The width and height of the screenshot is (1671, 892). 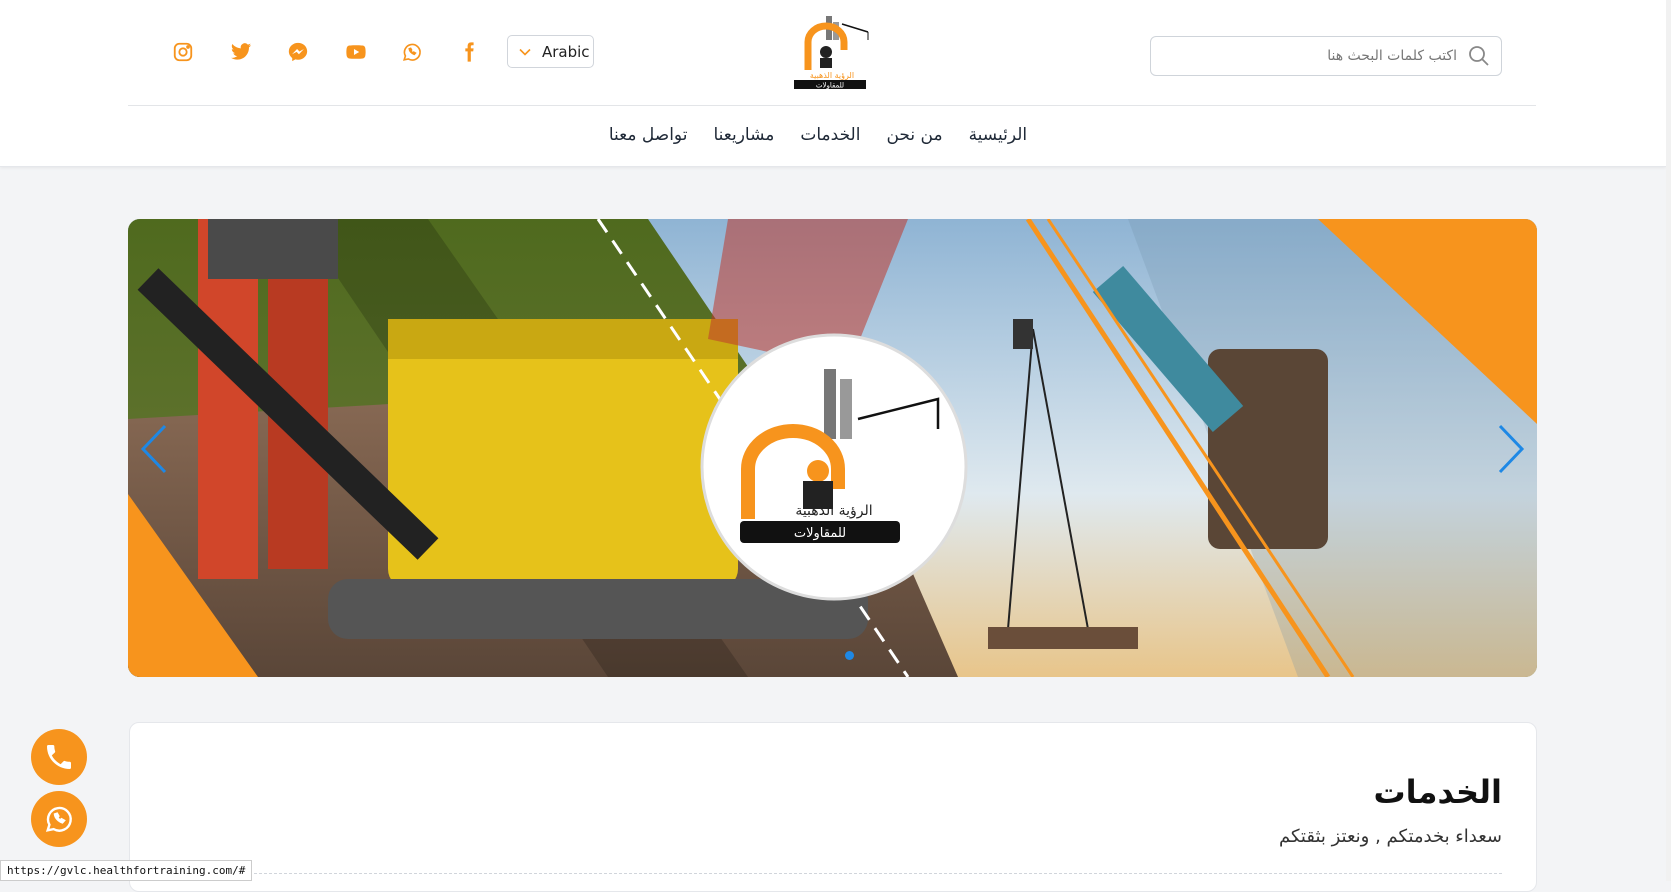 I want to click on slider-logo-text-bottom: للمقاولات, so click(x=820, y=533).